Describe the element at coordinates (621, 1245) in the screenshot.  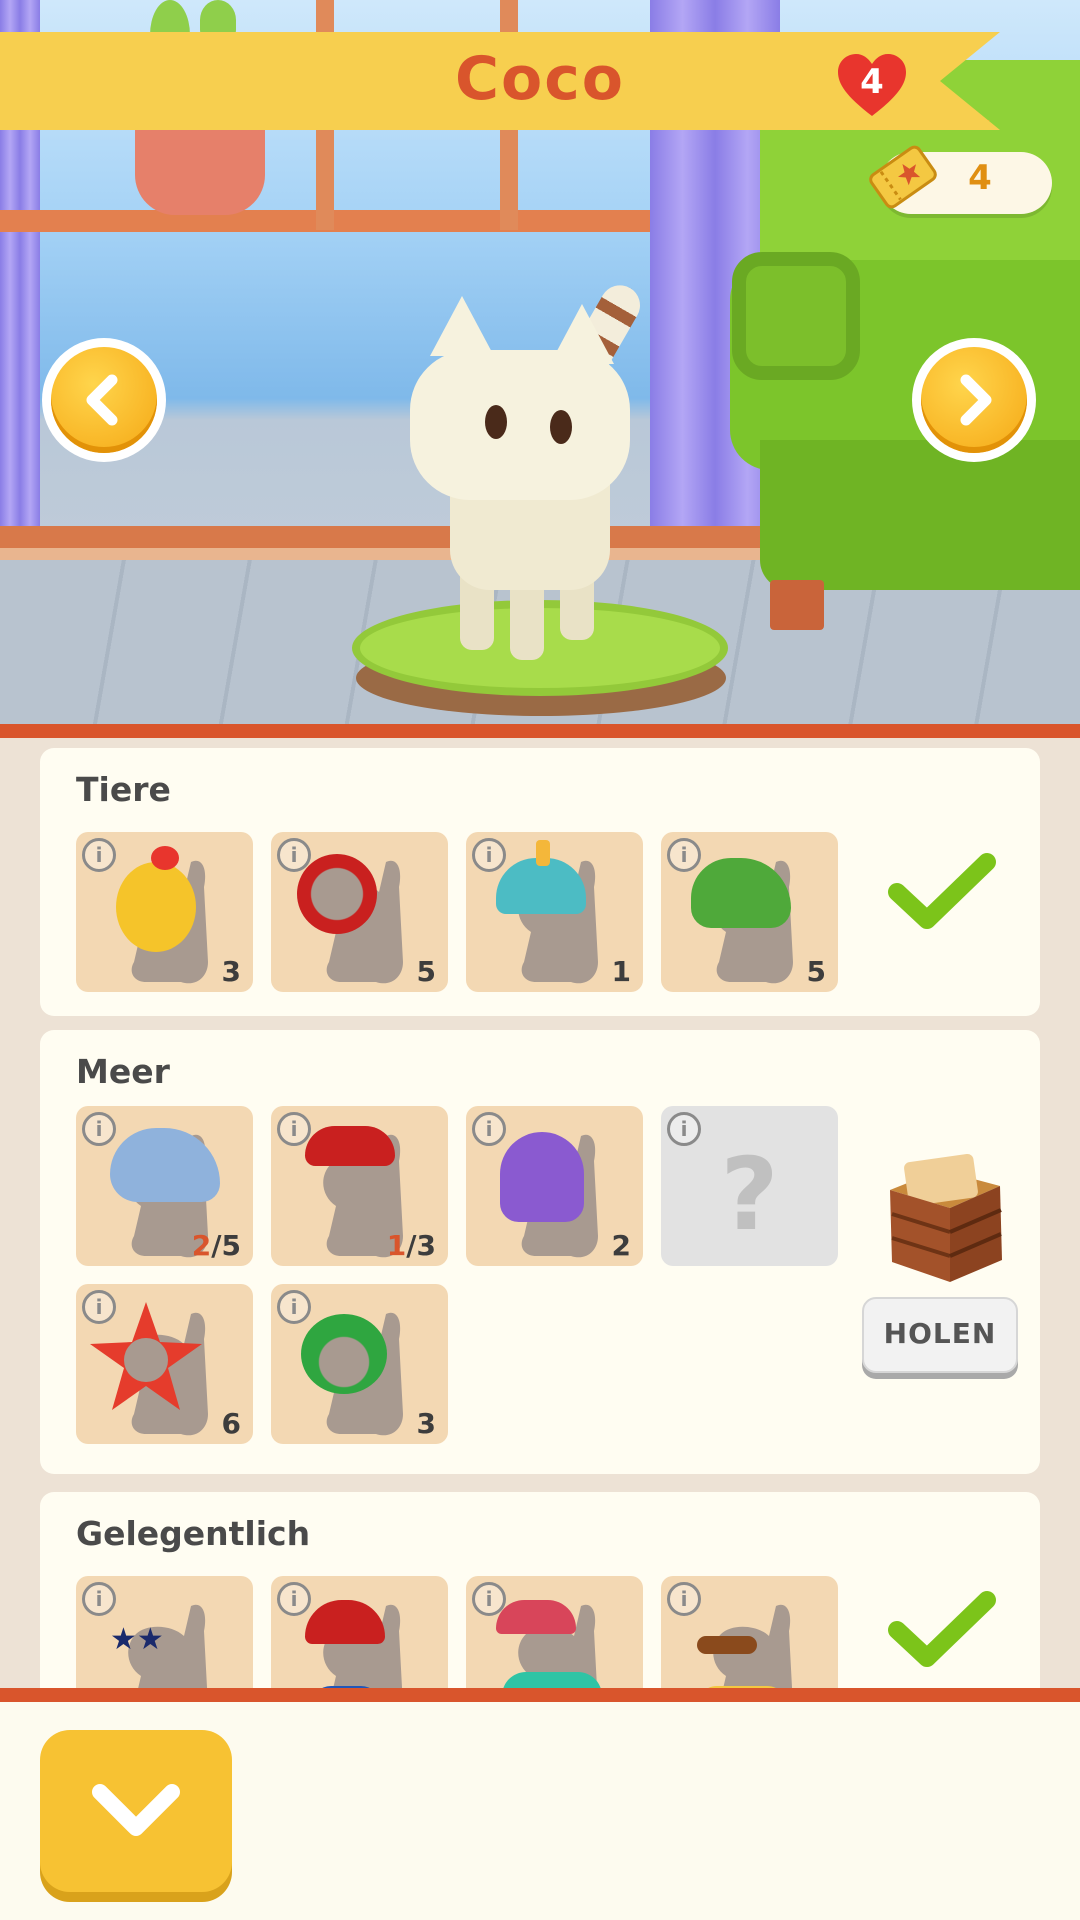
I see `costume-count: 2` at that location.